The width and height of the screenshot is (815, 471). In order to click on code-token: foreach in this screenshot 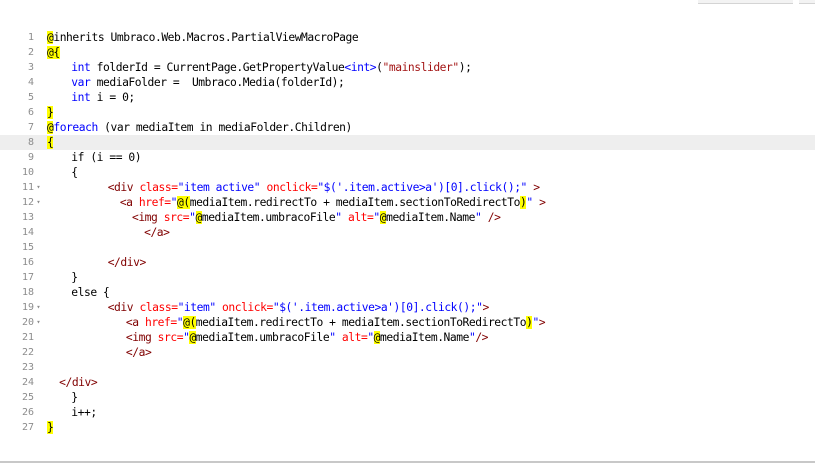, I will do `click(75, 127)`.